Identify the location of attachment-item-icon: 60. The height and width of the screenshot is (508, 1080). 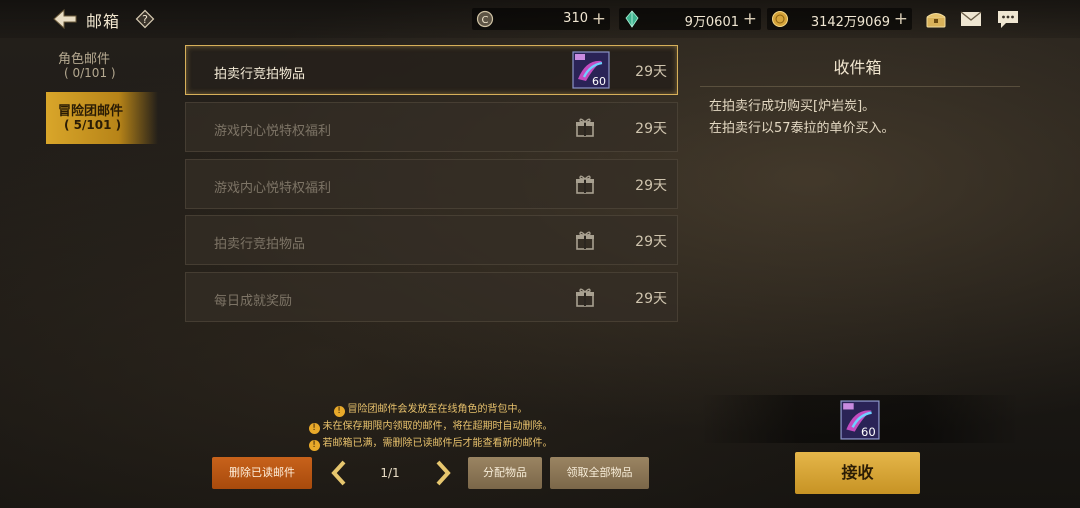
(860, 420).